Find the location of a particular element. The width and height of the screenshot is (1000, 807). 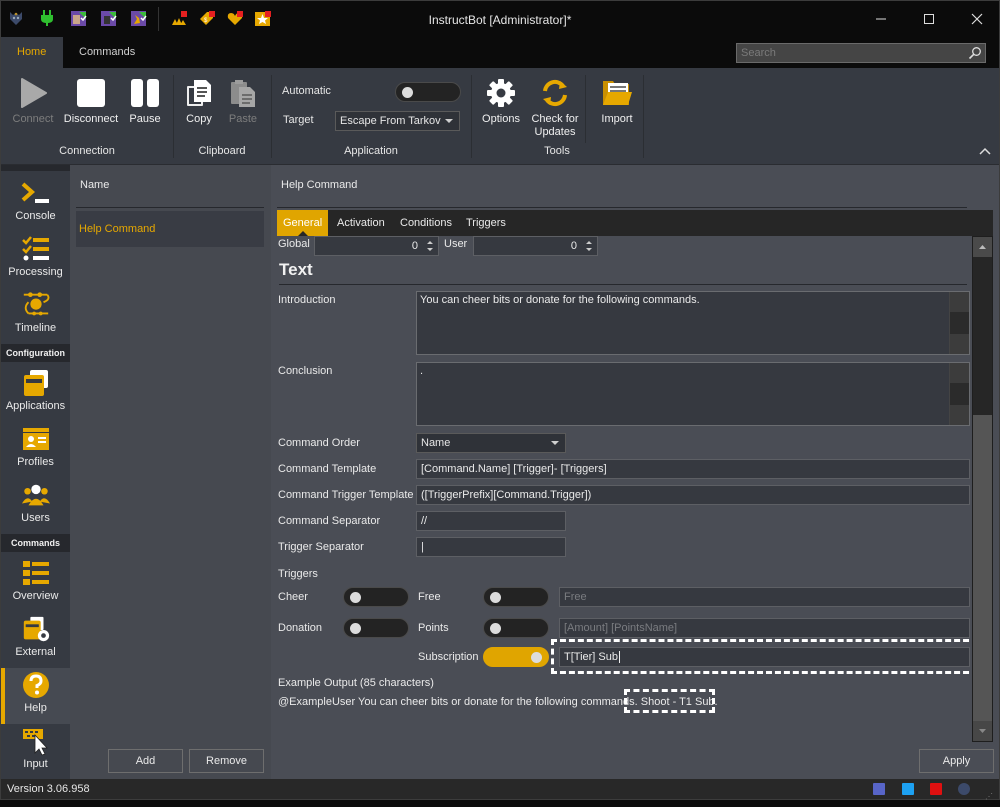

nav-item-applications: Applications is located at coordinates (35, 394).